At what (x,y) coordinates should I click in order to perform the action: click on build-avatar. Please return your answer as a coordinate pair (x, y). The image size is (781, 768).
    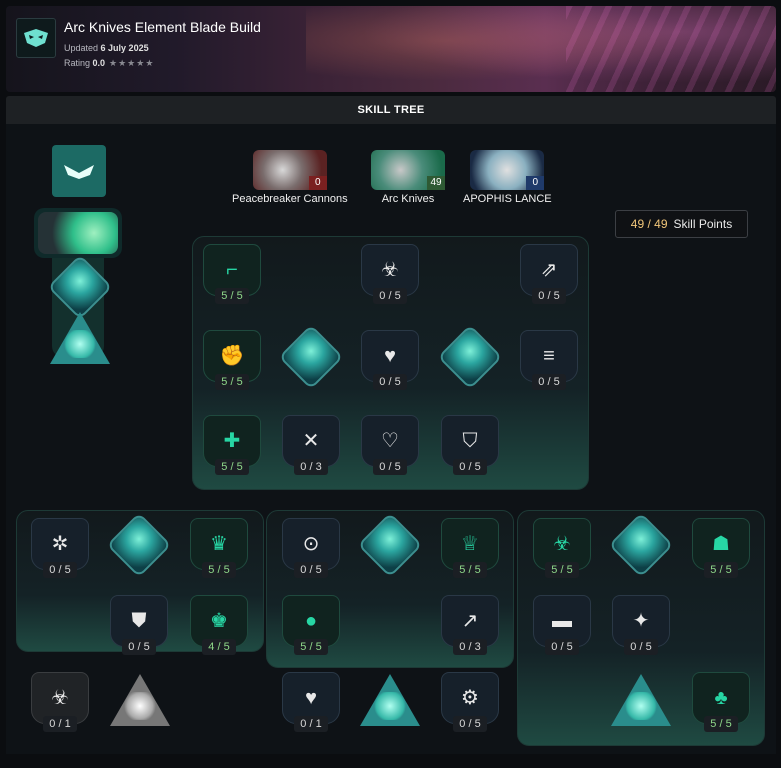
    Looking at the image, I should click on (36, 38).